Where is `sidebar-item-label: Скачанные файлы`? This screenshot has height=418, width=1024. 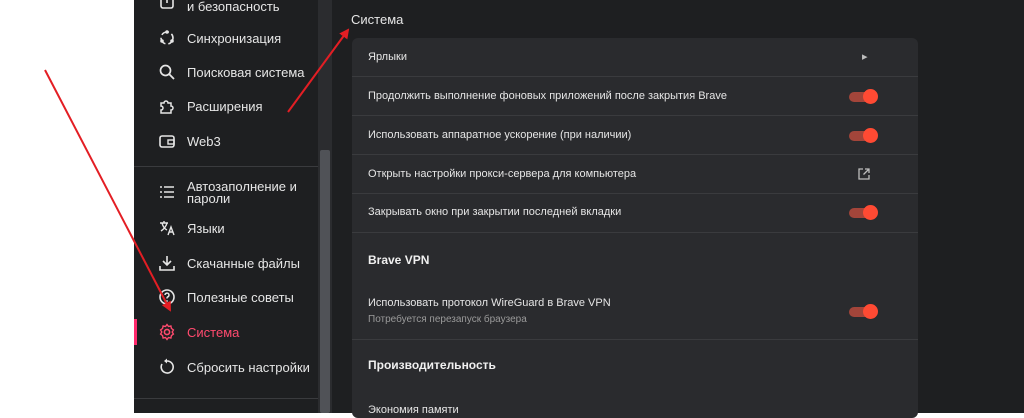
sidebar-item-label: Скачанные файлы is located at coordinates (243, 263).